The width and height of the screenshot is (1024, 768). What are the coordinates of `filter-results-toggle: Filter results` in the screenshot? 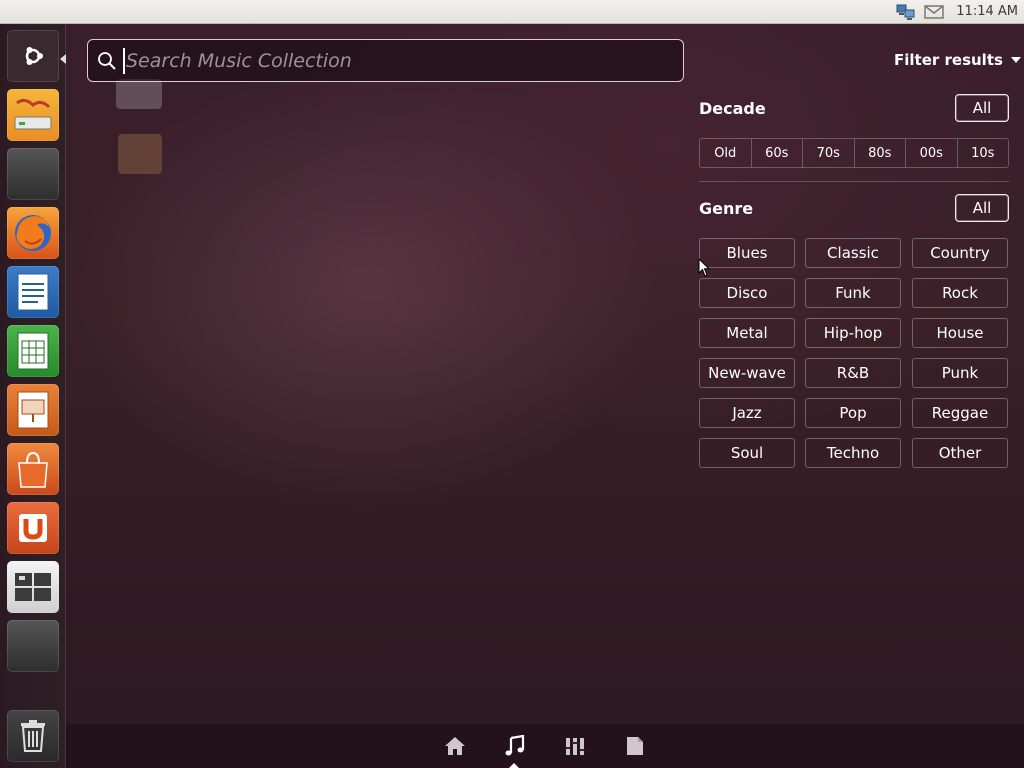 It's located at (957, 60).